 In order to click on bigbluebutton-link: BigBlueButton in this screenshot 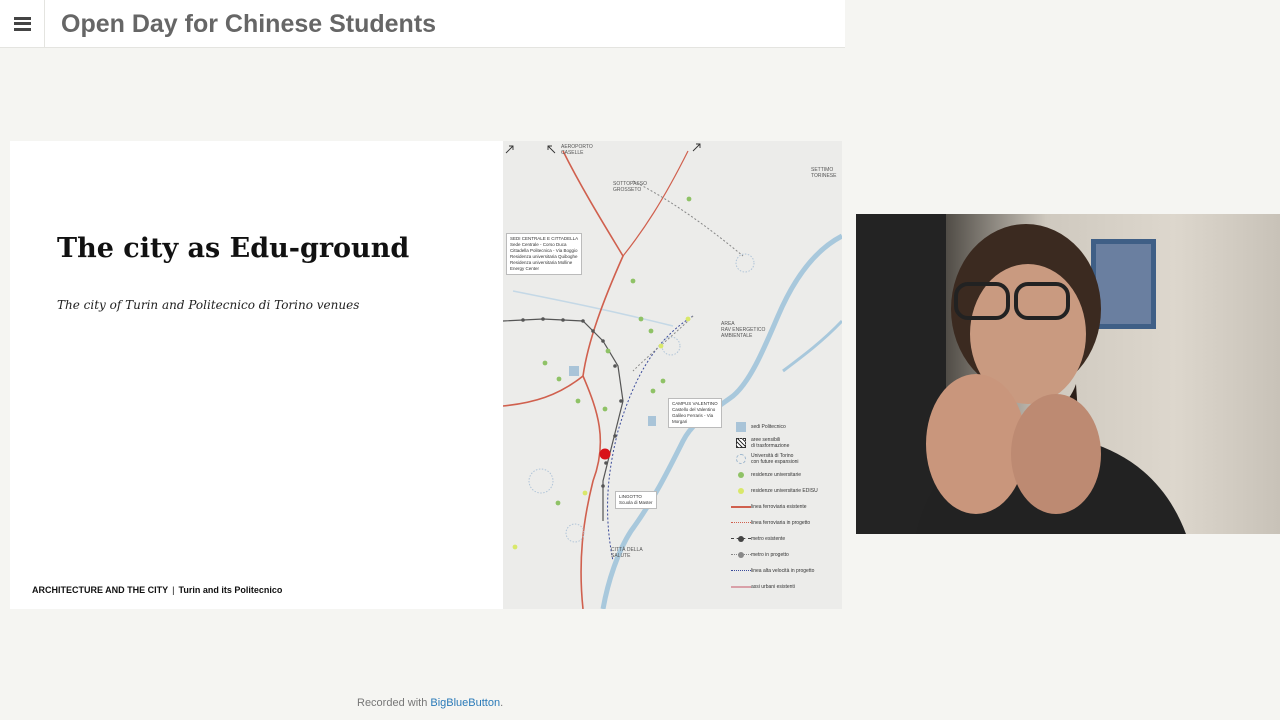, I will do `click(465, 703)`.